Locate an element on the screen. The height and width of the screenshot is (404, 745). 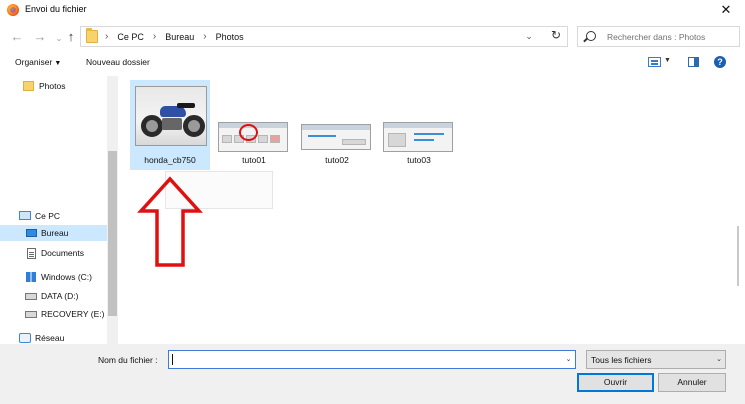
filename-input: ⌄ is located at coordinates (372, 359).